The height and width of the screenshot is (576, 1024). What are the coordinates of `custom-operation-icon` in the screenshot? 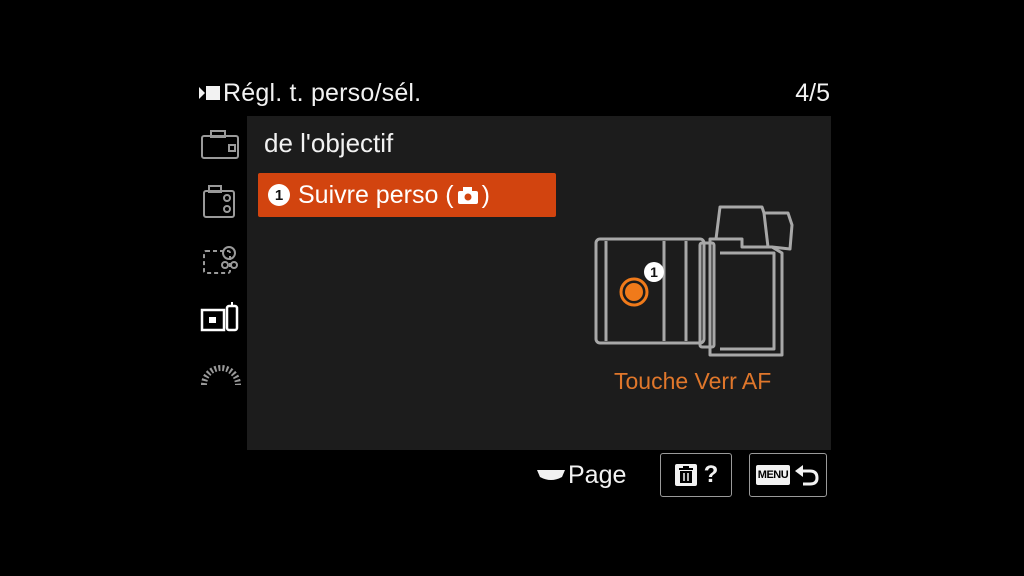 It's located at (219, 317).